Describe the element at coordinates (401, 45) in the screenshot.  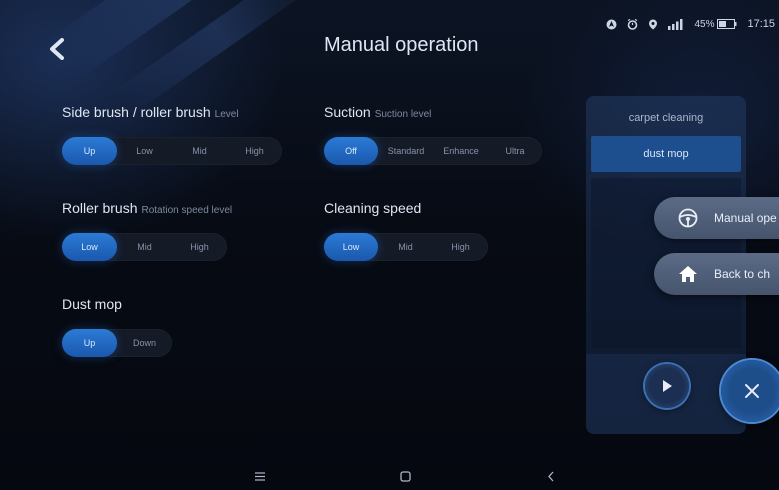
I see `page-title: Manual operation` at that location.